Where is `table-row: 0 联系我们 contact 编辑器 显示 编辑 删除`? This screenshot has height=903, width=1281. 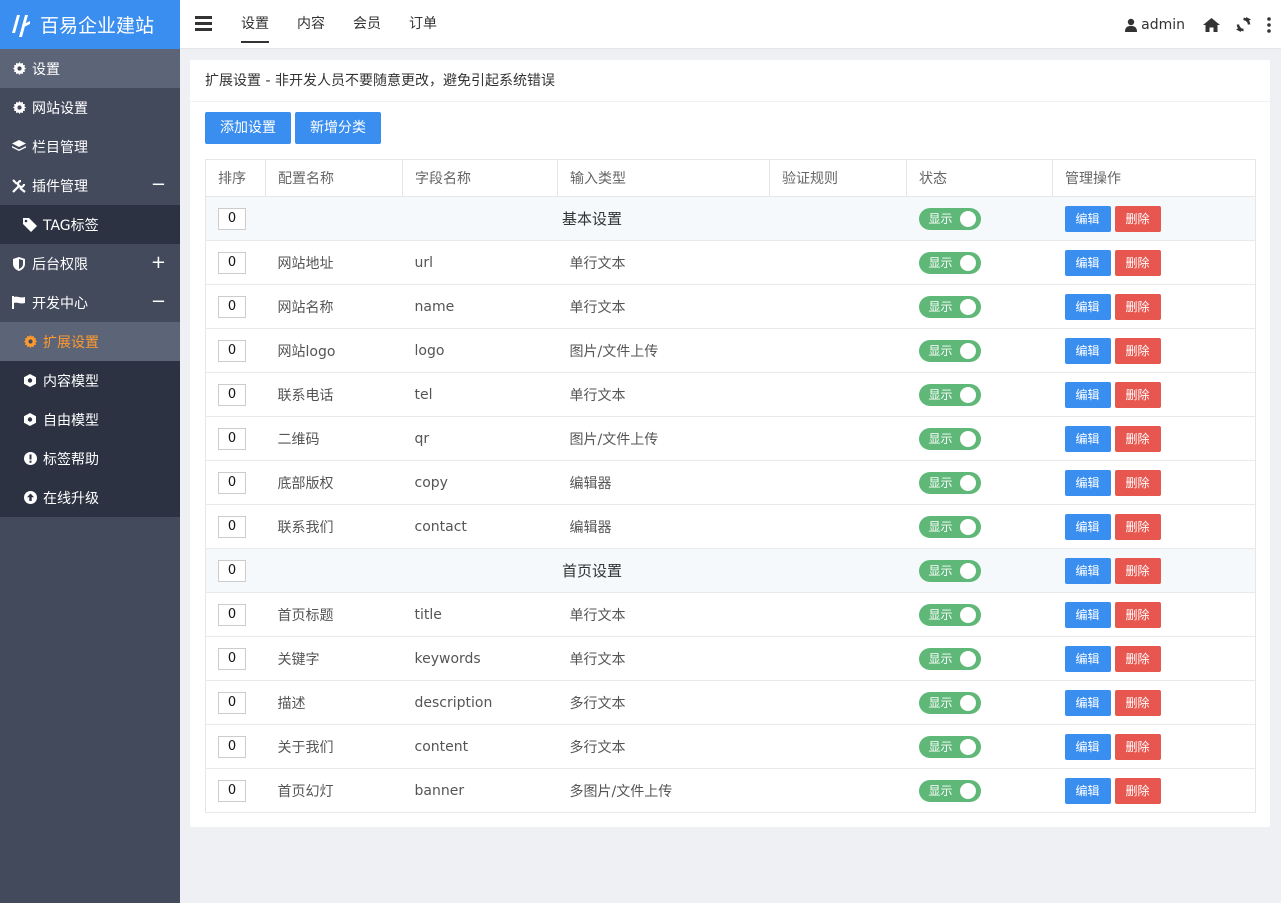
table-row: 0 联系我们 contact 编辑器 显示 编辑 删除 is located at coordinates (730, 526).